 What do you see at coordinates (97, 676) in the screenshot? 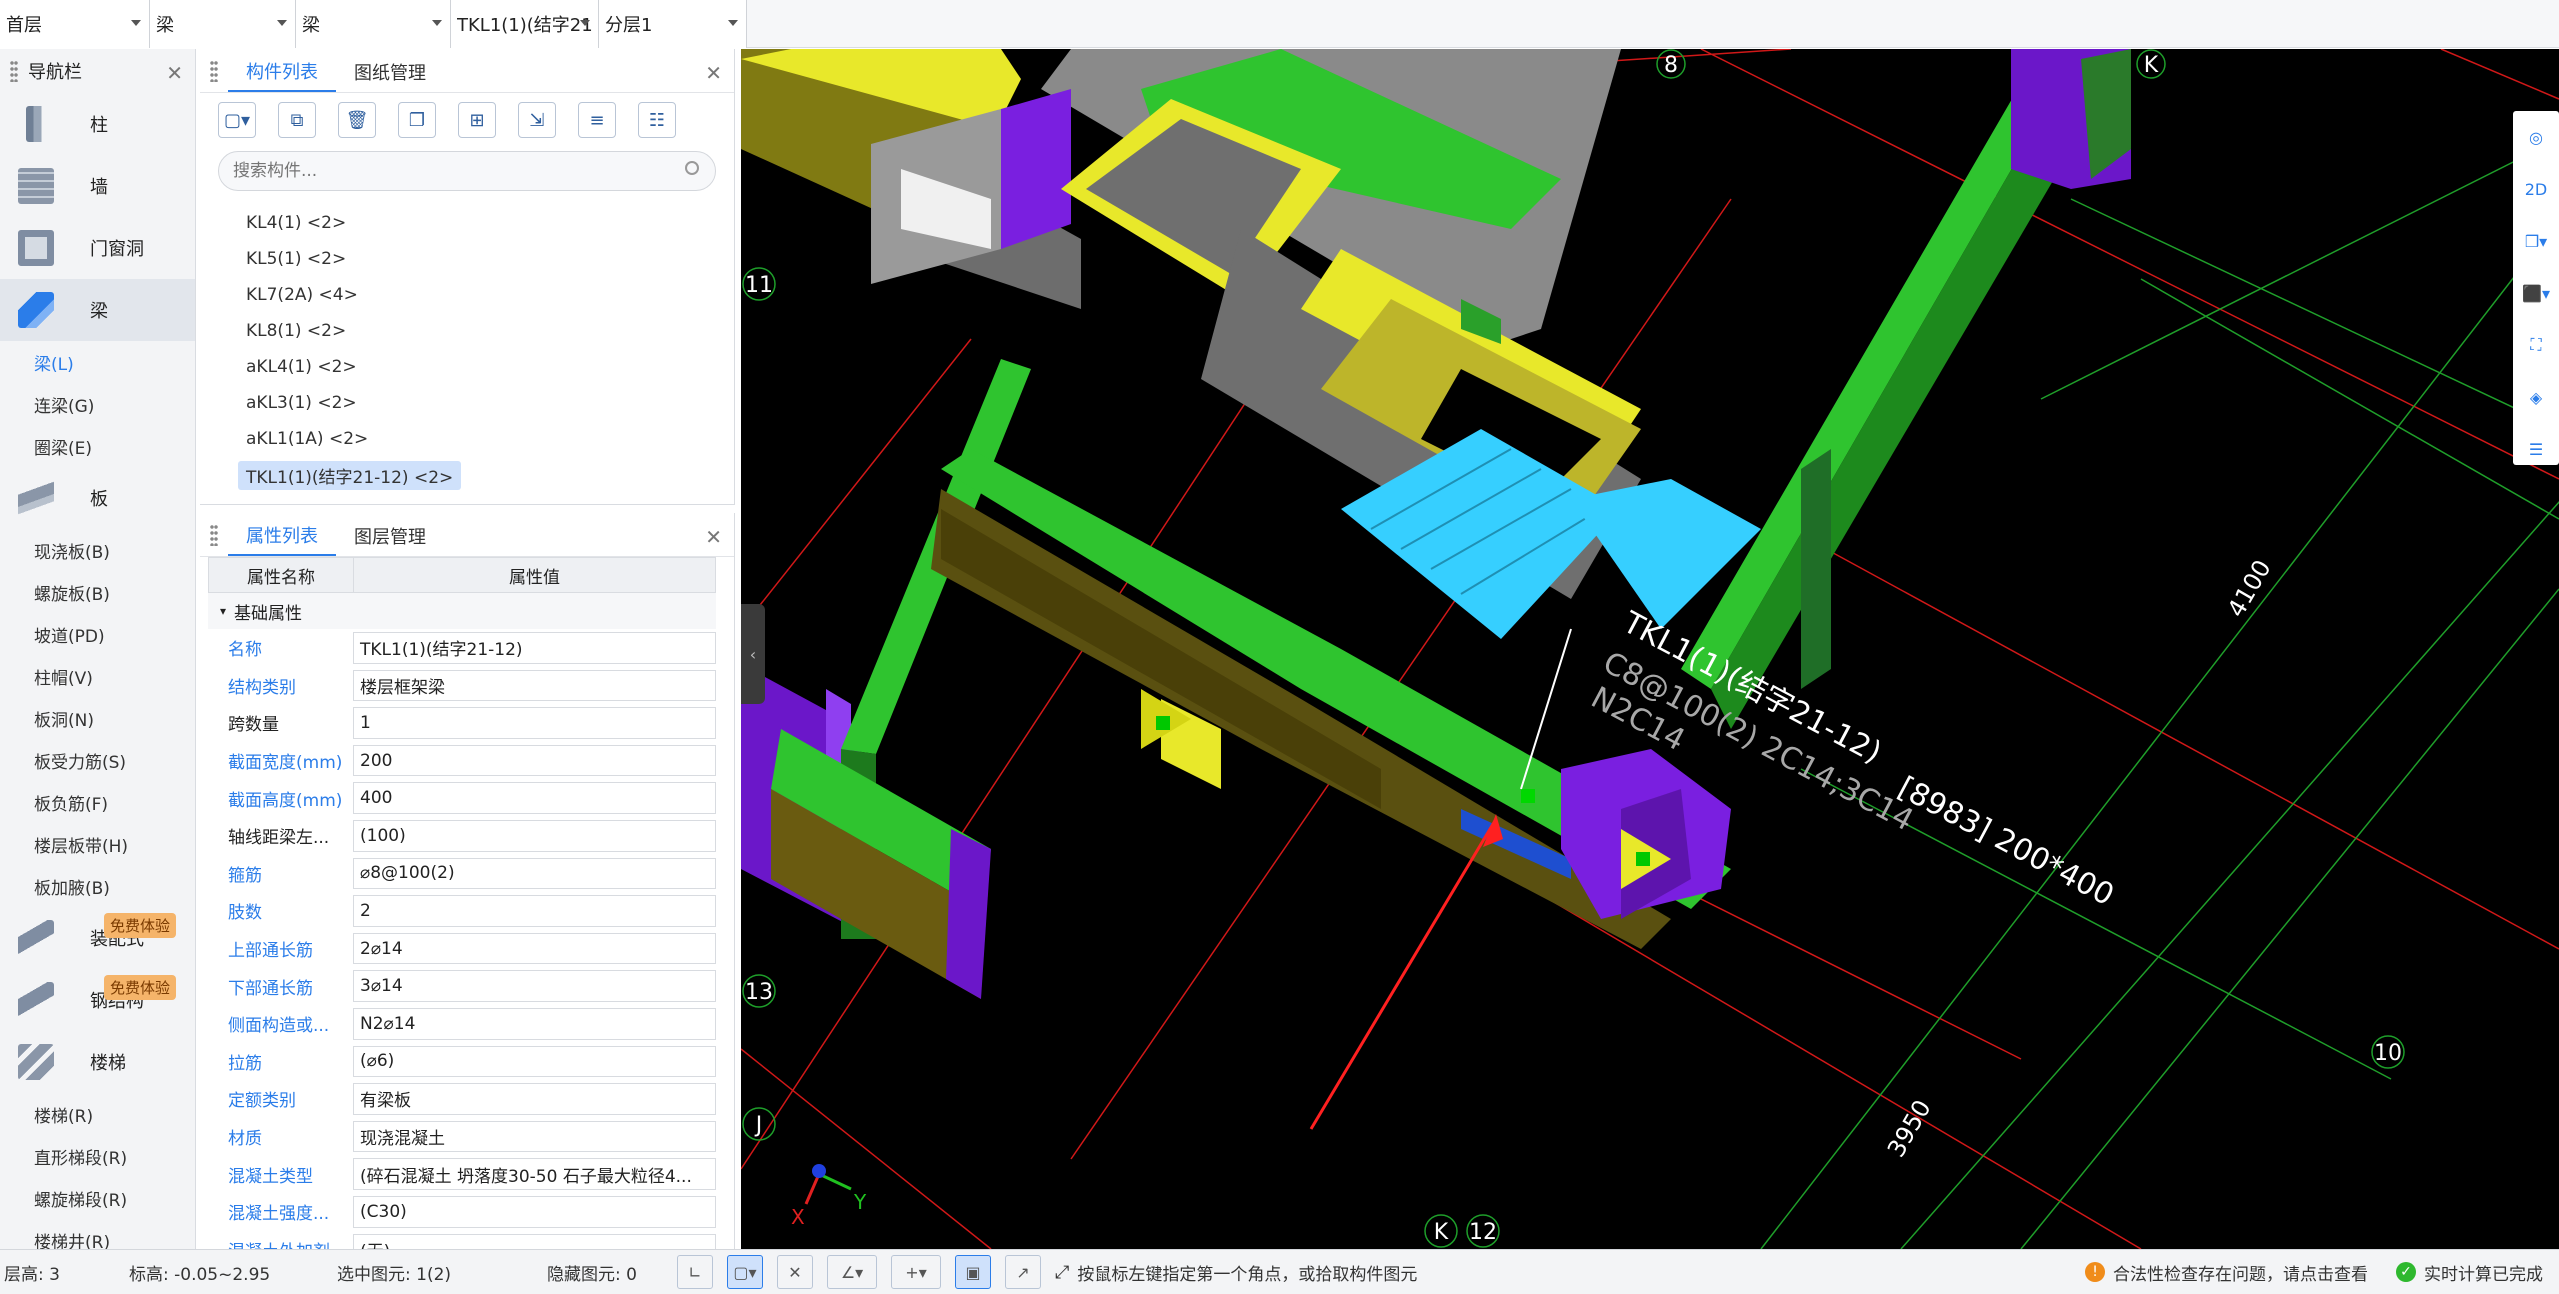
I see `nav-subitem-column-cap: 柱帽(V)` at bounding box center [97, 676].